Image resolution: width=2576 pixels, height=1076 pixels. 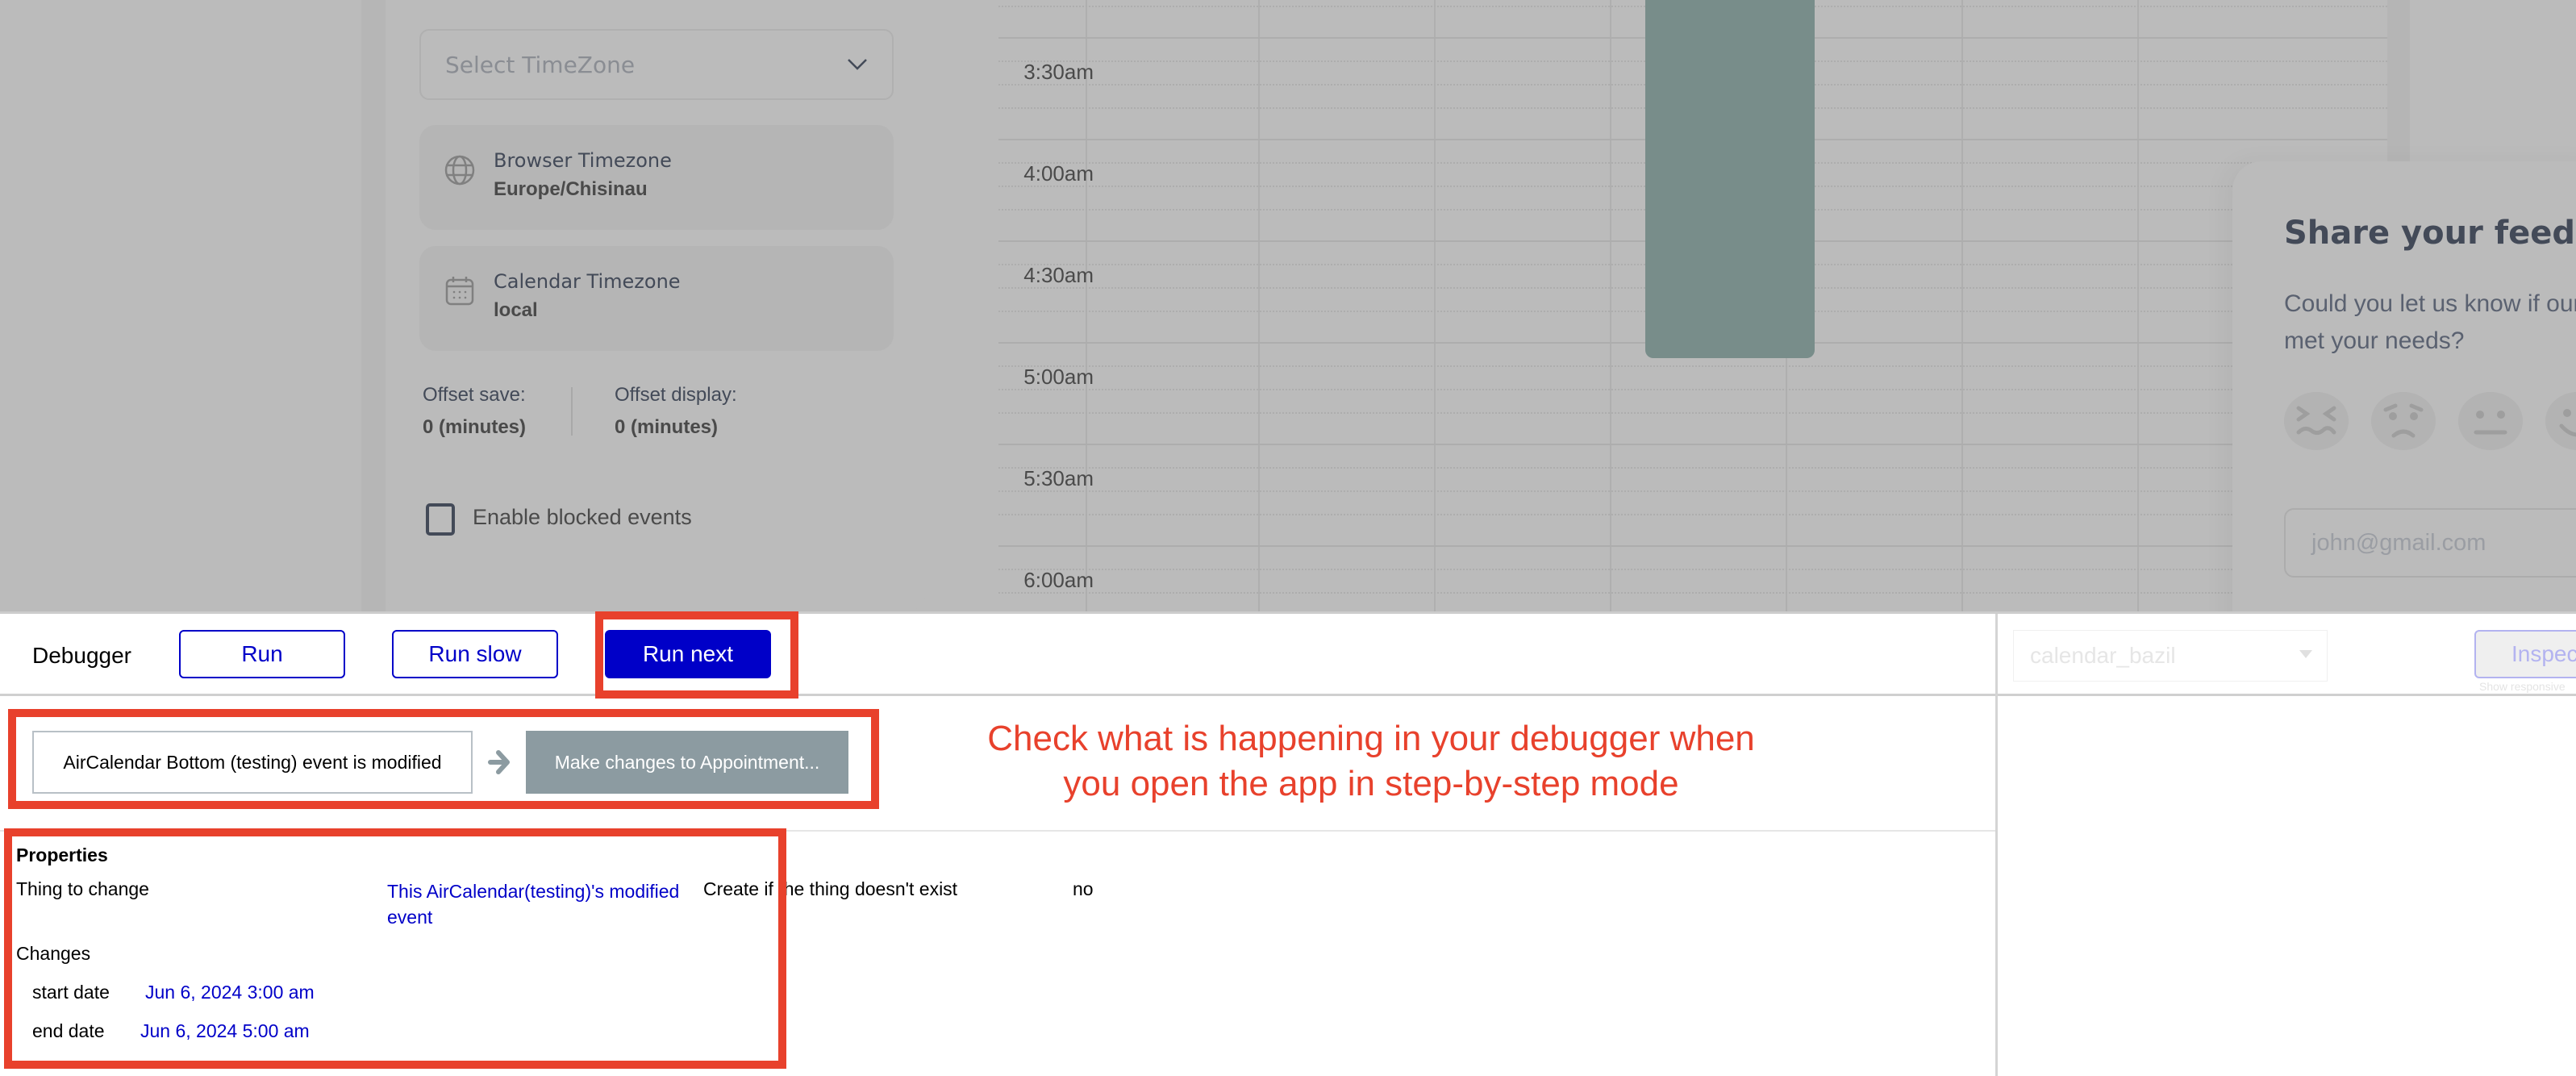 What do you see at coordinates (2430, 233) in the screenshot?
I see `feedback-title: Share your feedback` at bounding box center [2430, 233].